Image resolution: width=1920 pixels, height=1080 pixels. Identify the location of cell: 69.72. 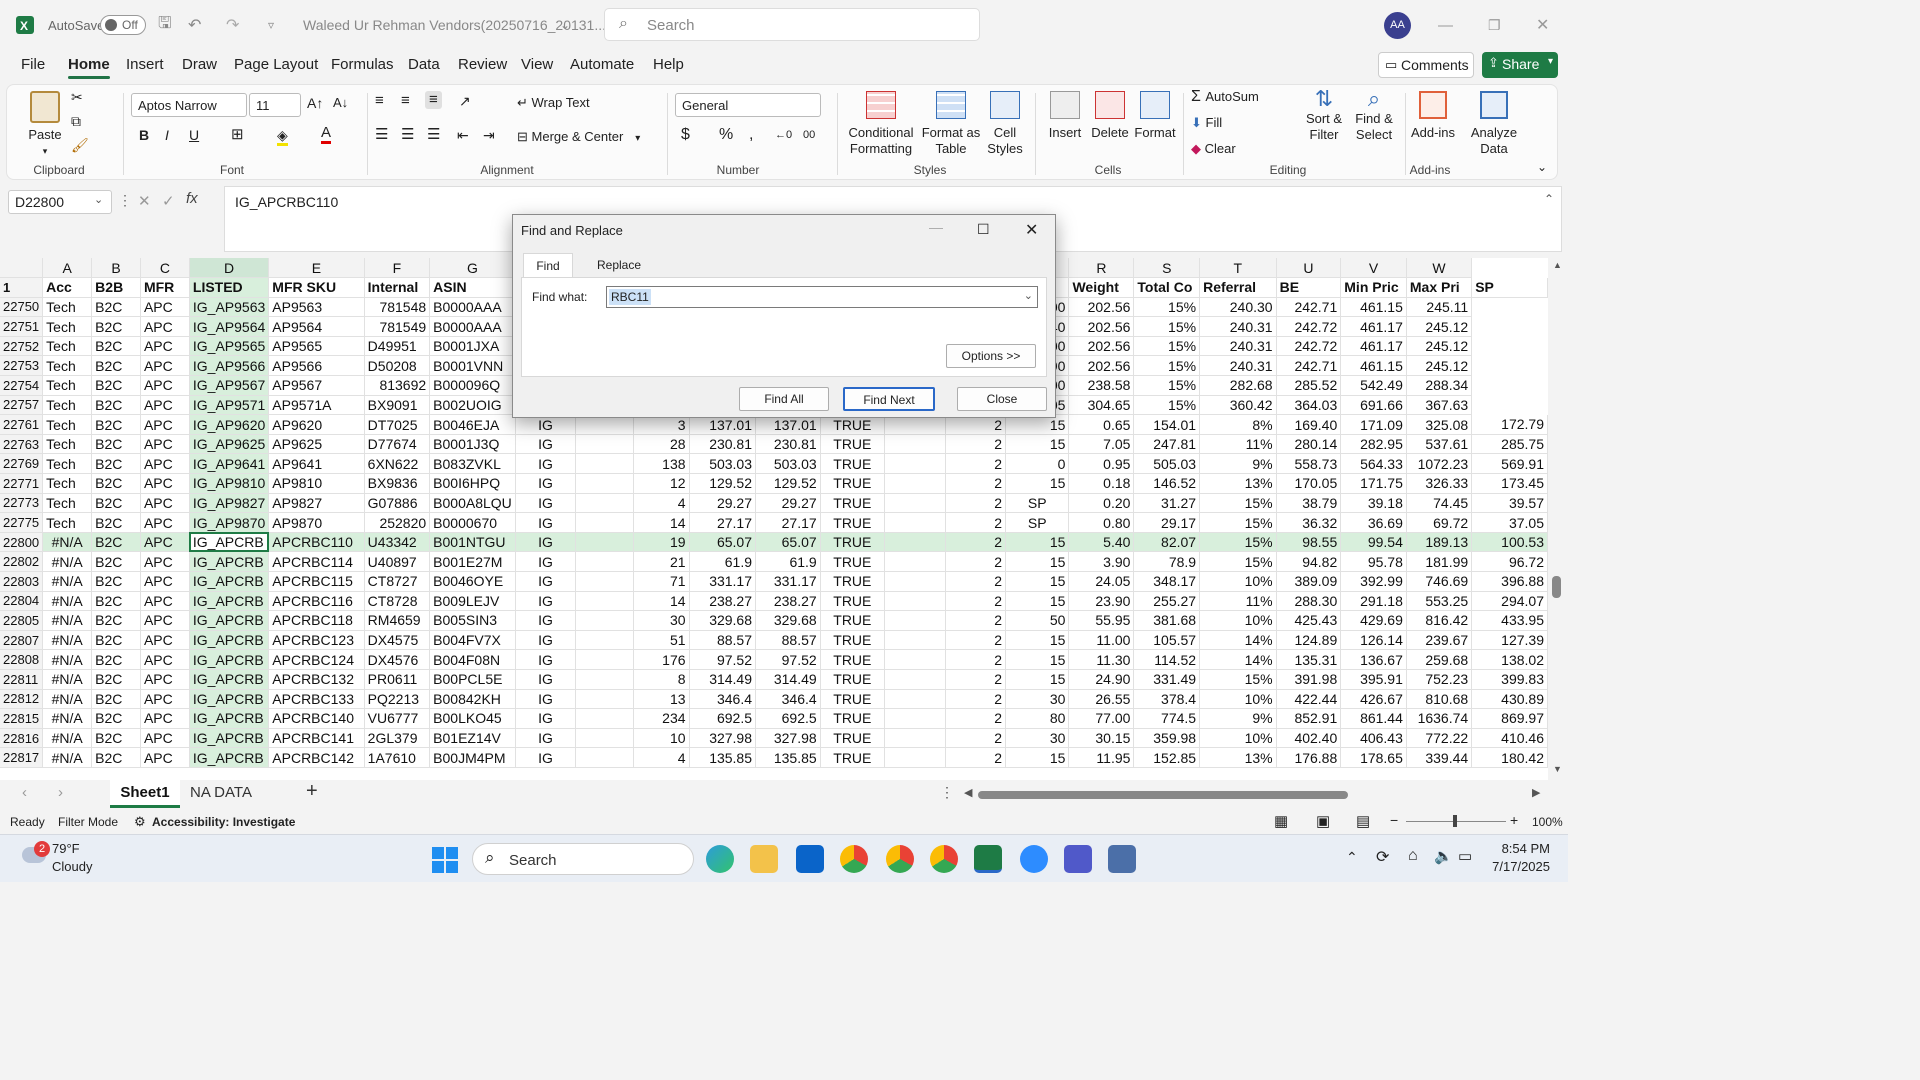
(1439, 522).